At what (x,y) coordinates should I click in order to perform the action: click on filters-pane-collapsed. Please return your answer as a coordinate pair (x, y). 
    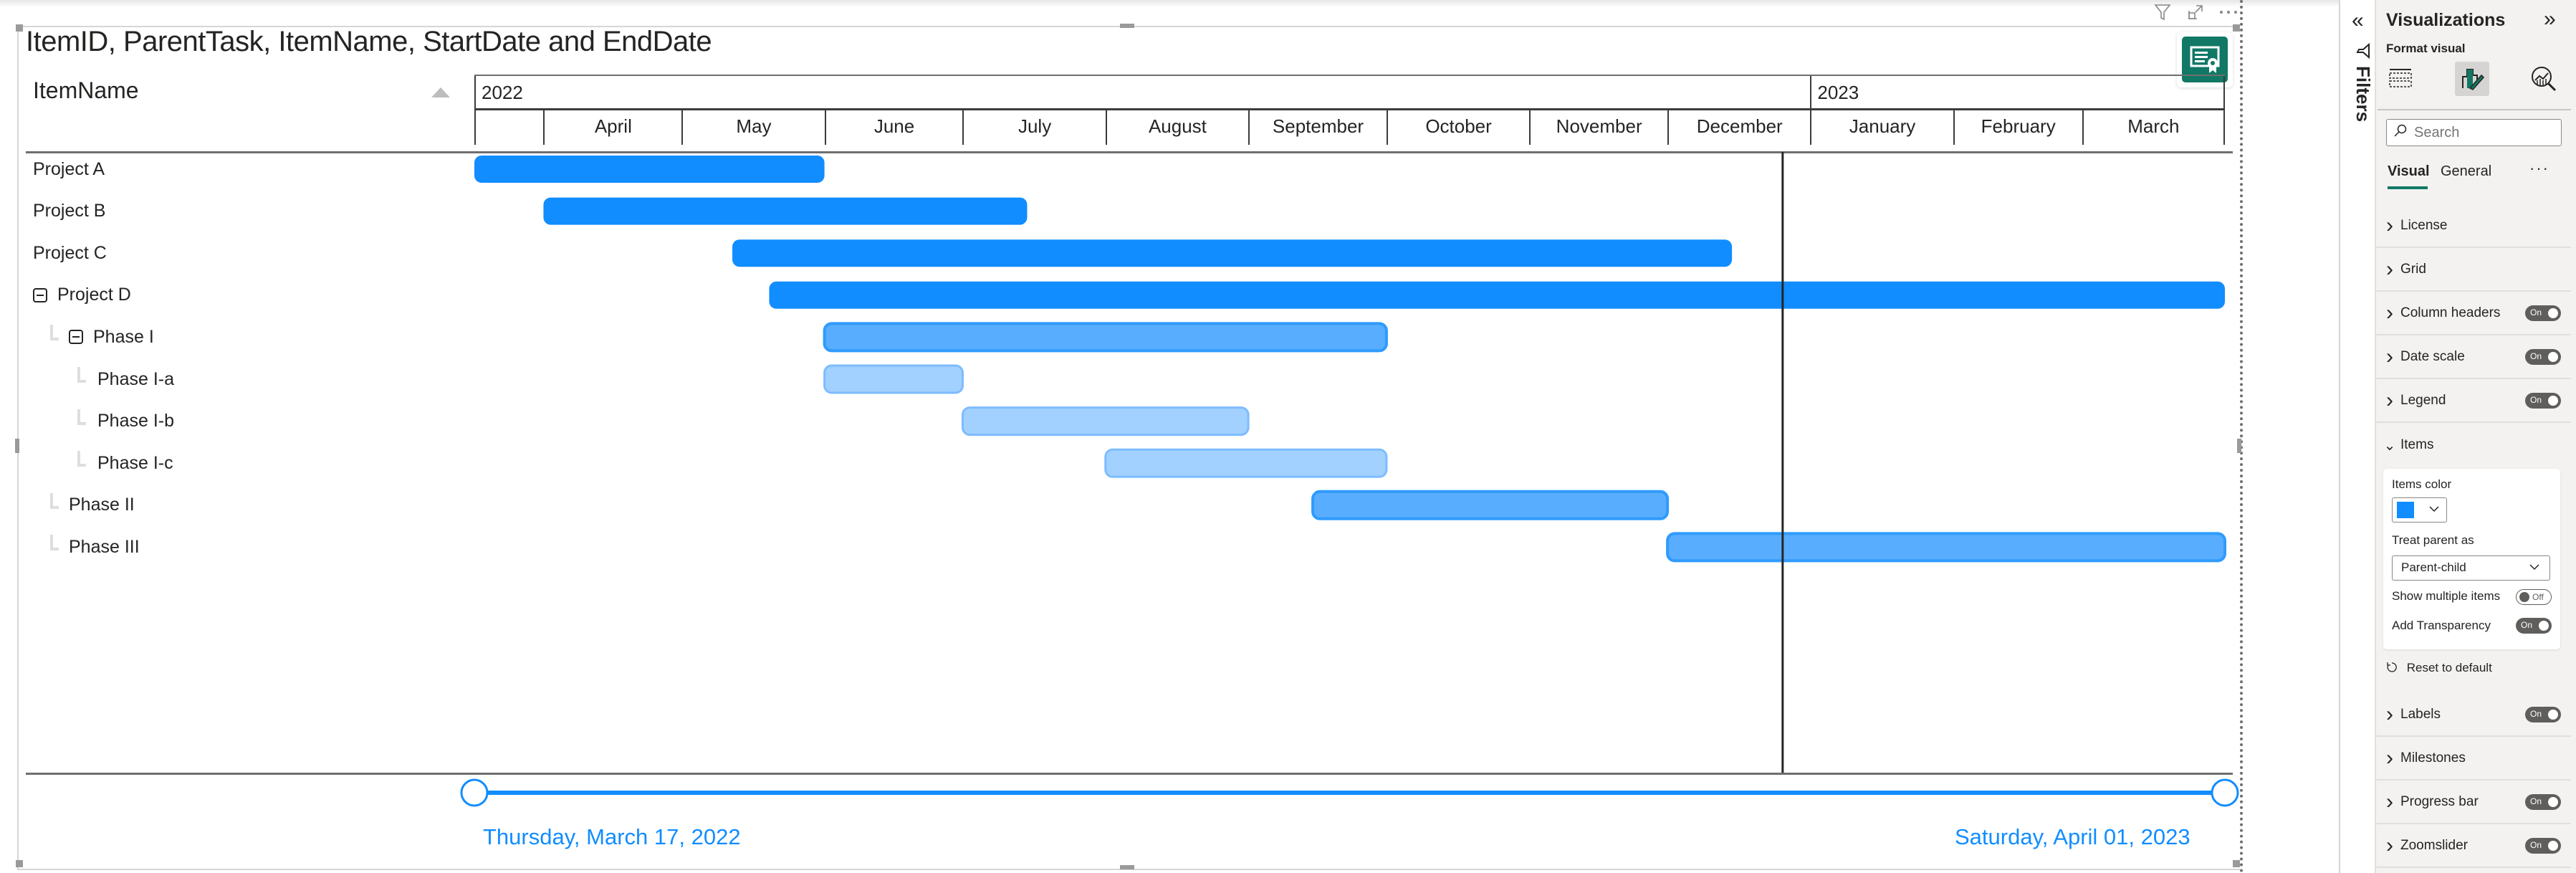
    Looking at the image, I should click on (2357, 436).